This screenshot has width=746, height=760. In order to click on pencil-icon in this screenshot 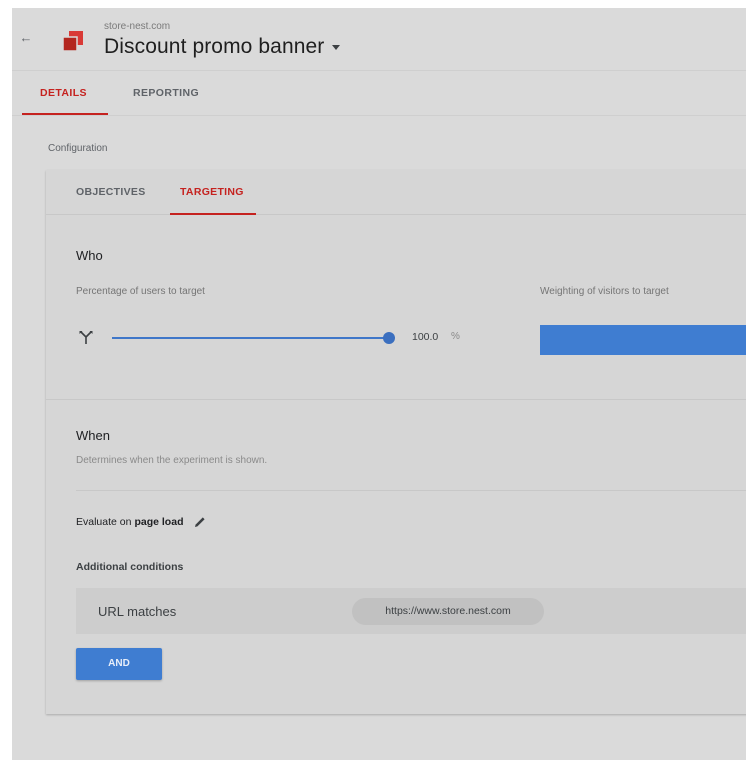, I will do `click(200, 522)`.